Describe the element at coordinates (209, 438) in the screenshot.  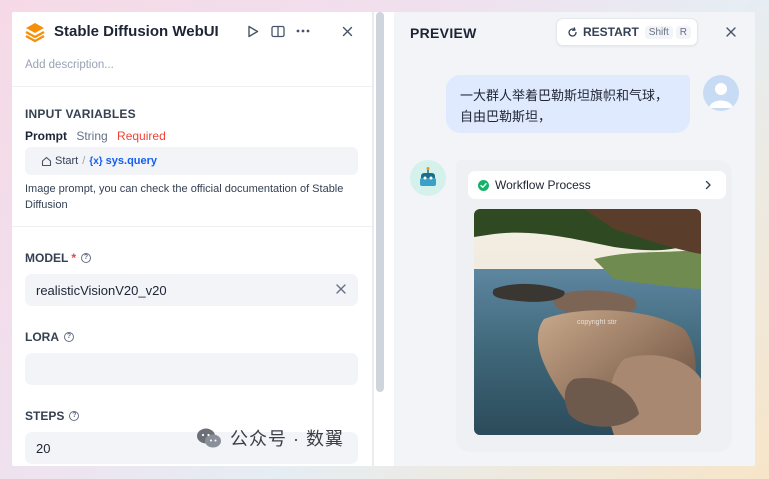
I see `wechat-icon` at that location.